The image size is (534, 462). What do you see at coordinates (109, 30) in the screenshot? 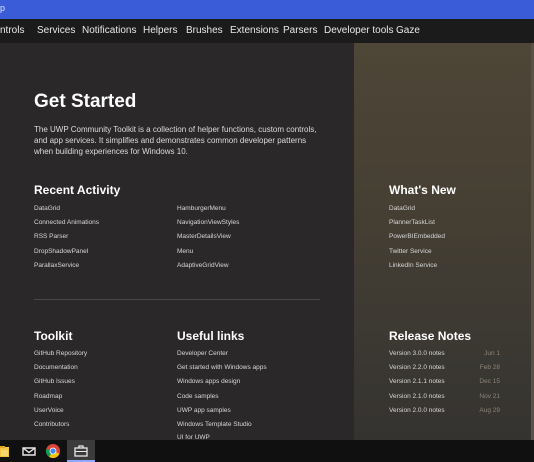
I see `nav-item-notifications: Notifications` at bounding box center [109, 30].